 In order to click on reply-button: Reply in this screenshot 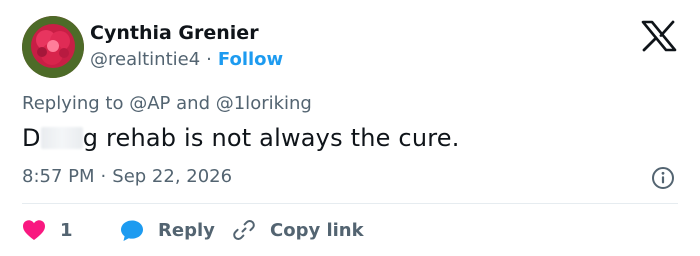, I will do `click(176, 230)`.